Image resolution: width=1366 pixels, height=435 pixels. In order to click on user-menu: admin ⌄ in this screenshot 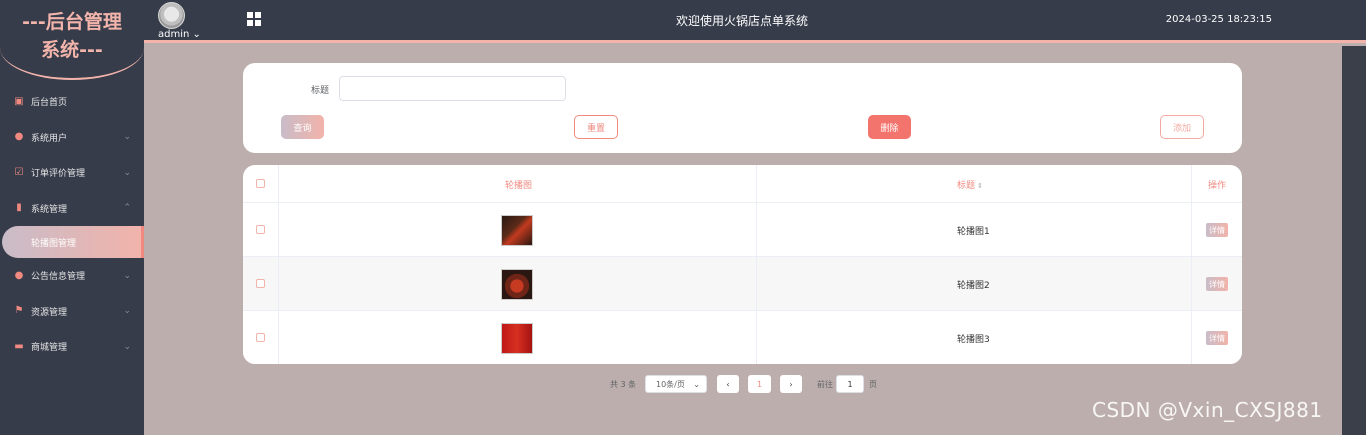, I will do `click(179, 34)`.